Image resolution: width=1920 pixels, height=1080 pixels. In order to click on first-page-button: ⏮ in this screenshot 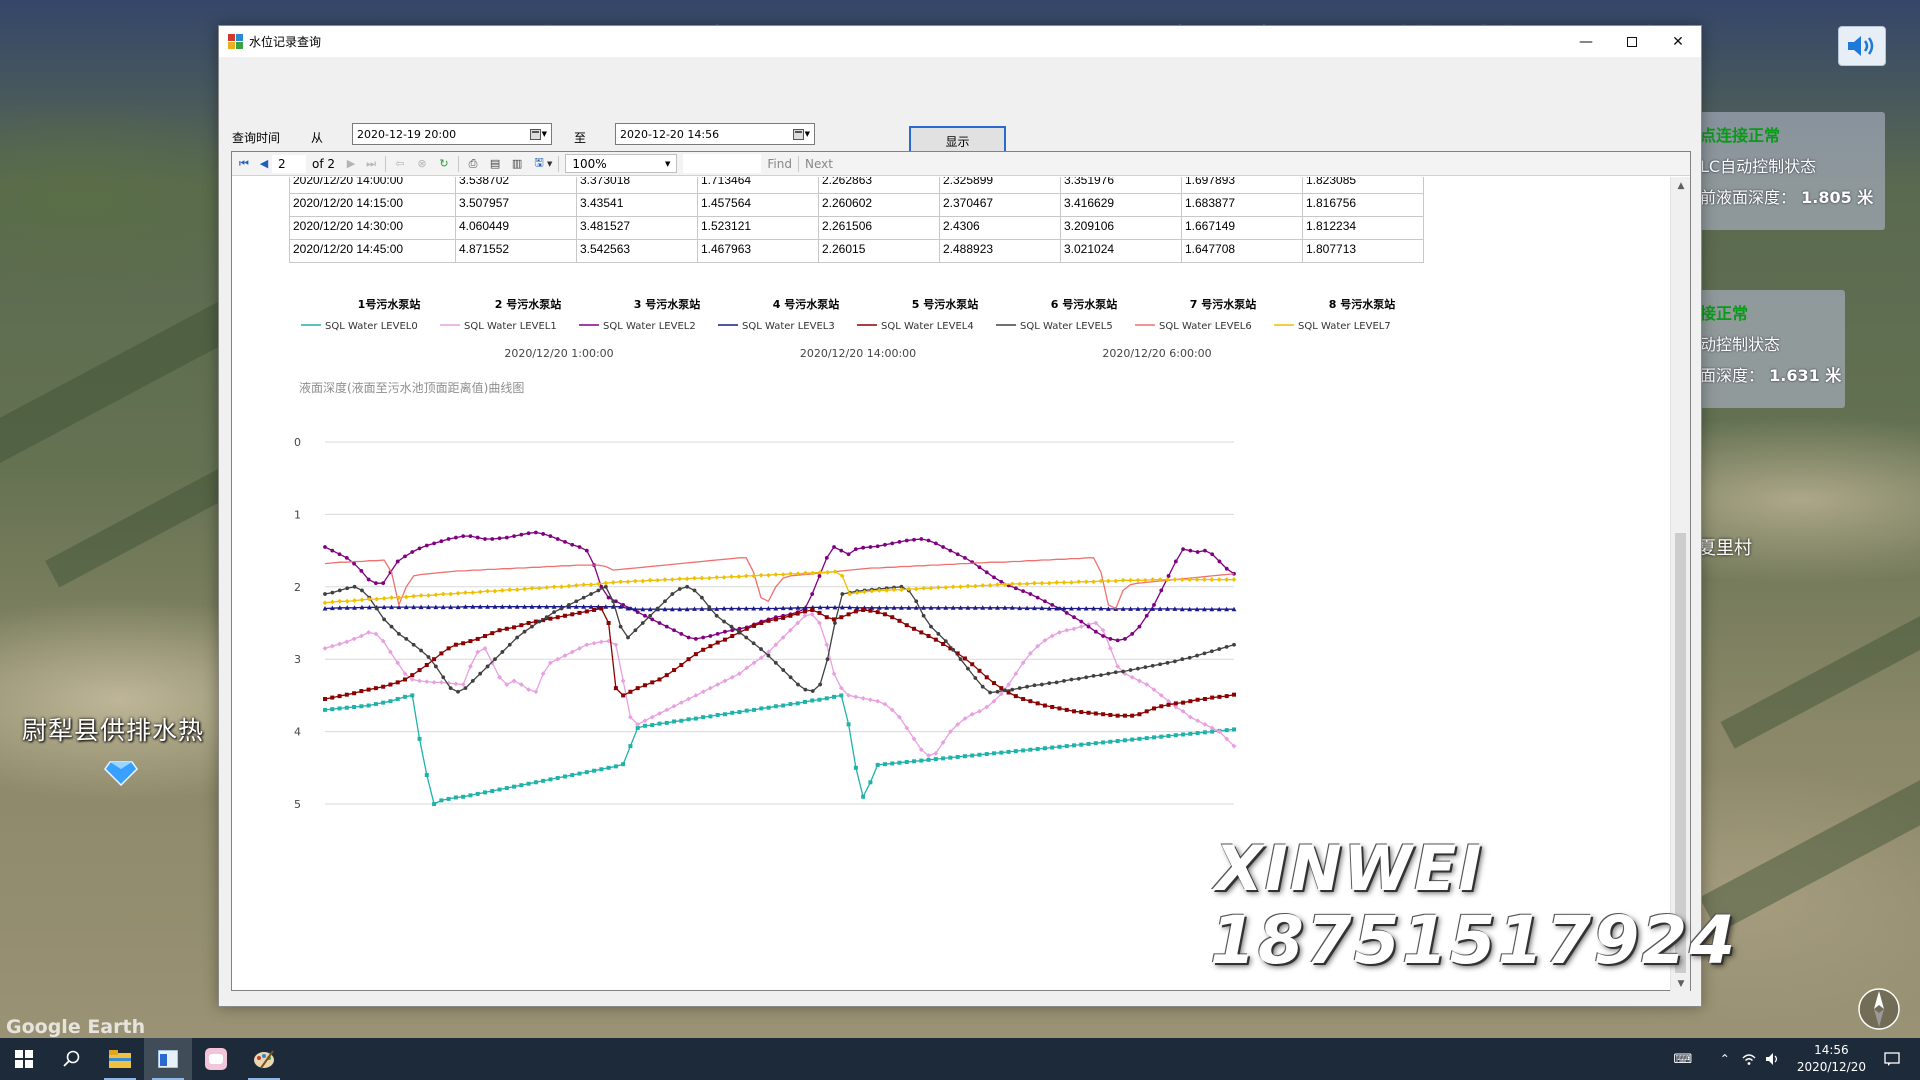, I will do `click(244, 164)`.